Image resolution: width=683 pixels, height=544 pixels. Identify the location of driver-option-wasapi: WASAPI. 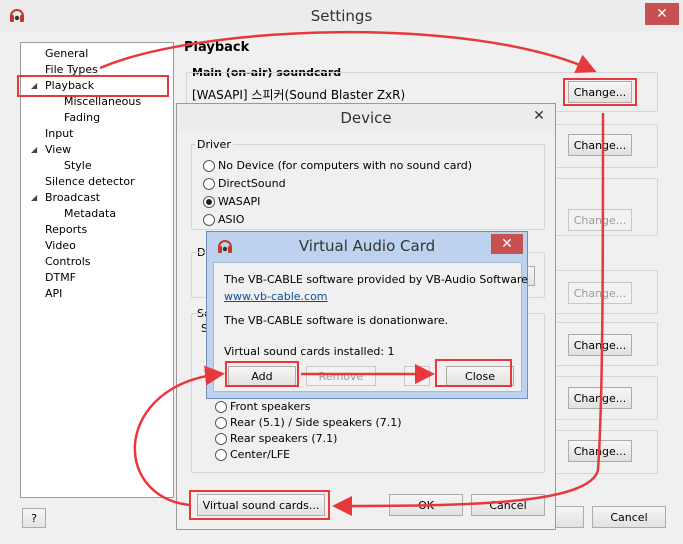
(231, 201).